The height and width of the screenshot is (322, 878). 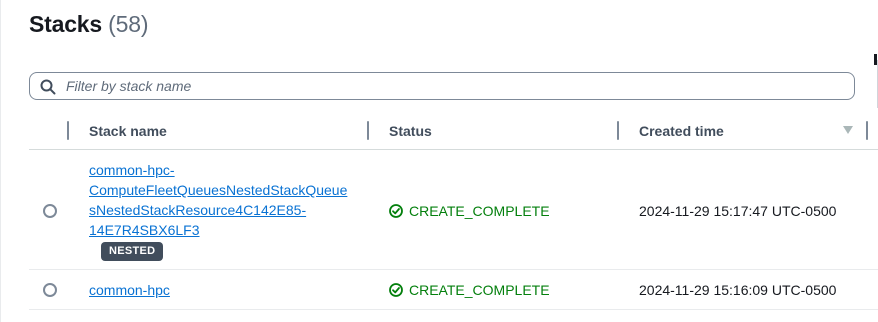 What do you see at coordinates (451, 86) in the screenshot?
I see `filter-input` at bounding box center [451, 86].